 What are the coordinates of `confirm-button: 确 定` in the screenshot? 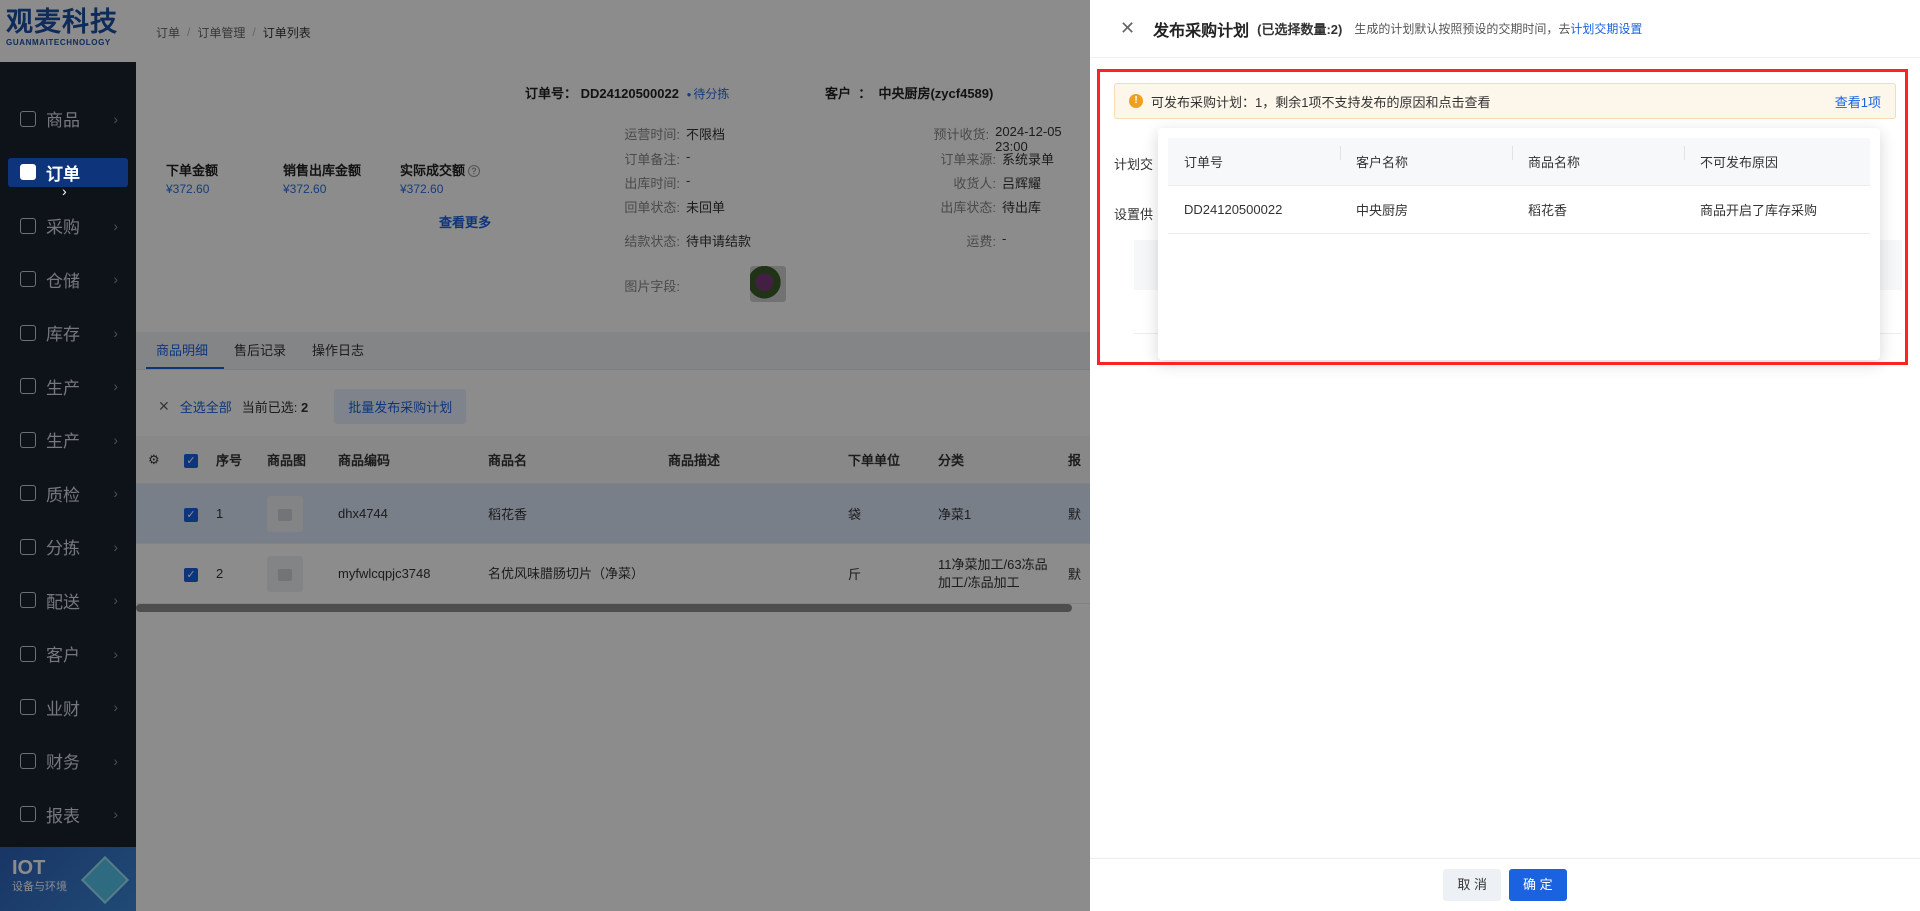 It's located at (1538, 885).